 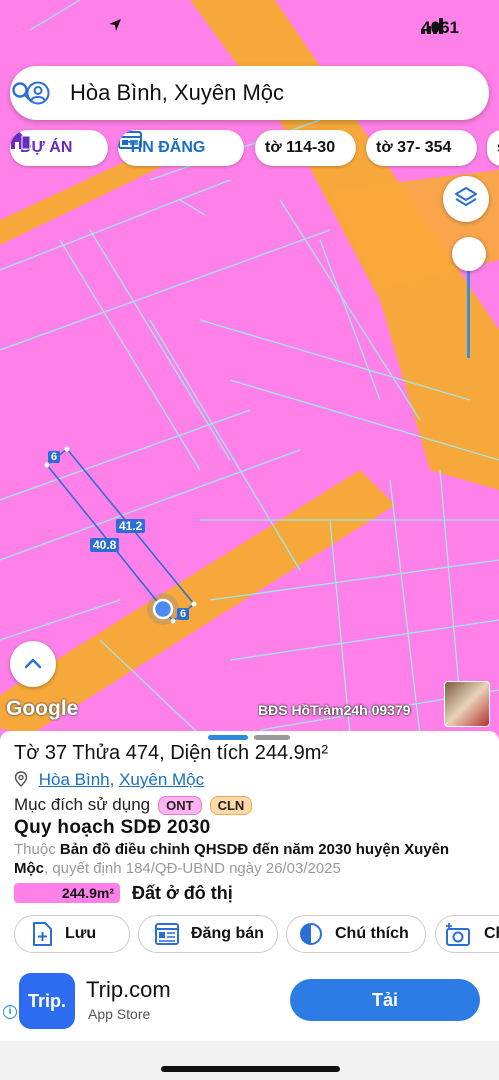 What do you see at coordinates (432, 26) in the screenshot?
I see `signal-icon` at bounding box center [432, 26].